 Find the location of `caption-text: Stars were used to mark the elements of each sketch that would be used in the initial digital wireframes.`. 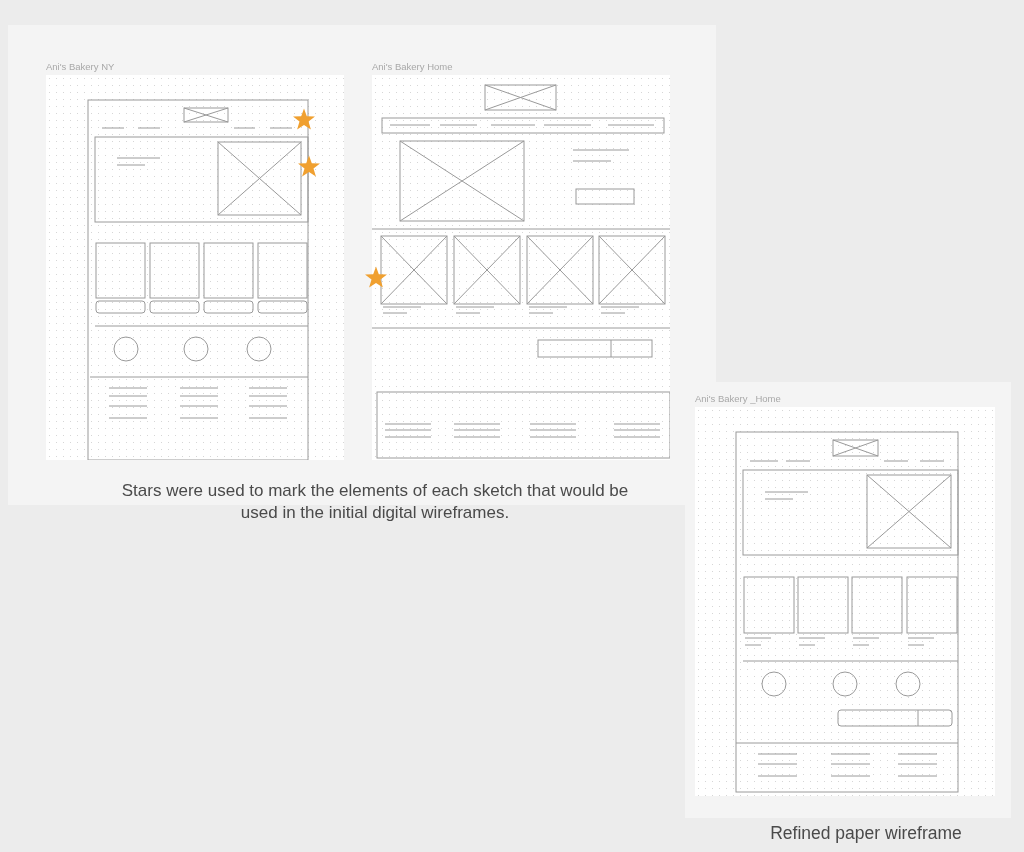

caption-text: Stars were used to mark the elements of each sketch that would be used in the initial digital wireframes. is located at coordinates (375, 502).